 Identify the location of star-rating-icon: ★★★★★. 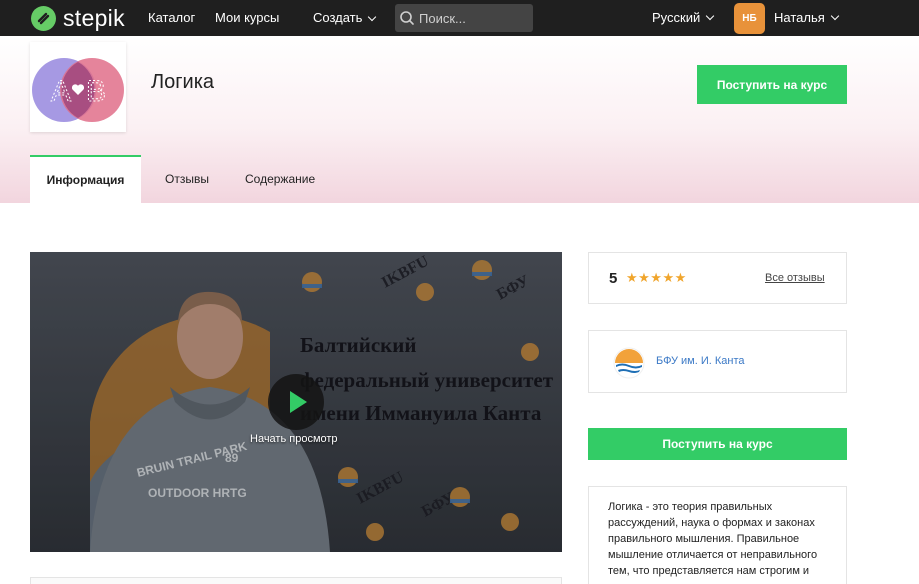
(656, 277).